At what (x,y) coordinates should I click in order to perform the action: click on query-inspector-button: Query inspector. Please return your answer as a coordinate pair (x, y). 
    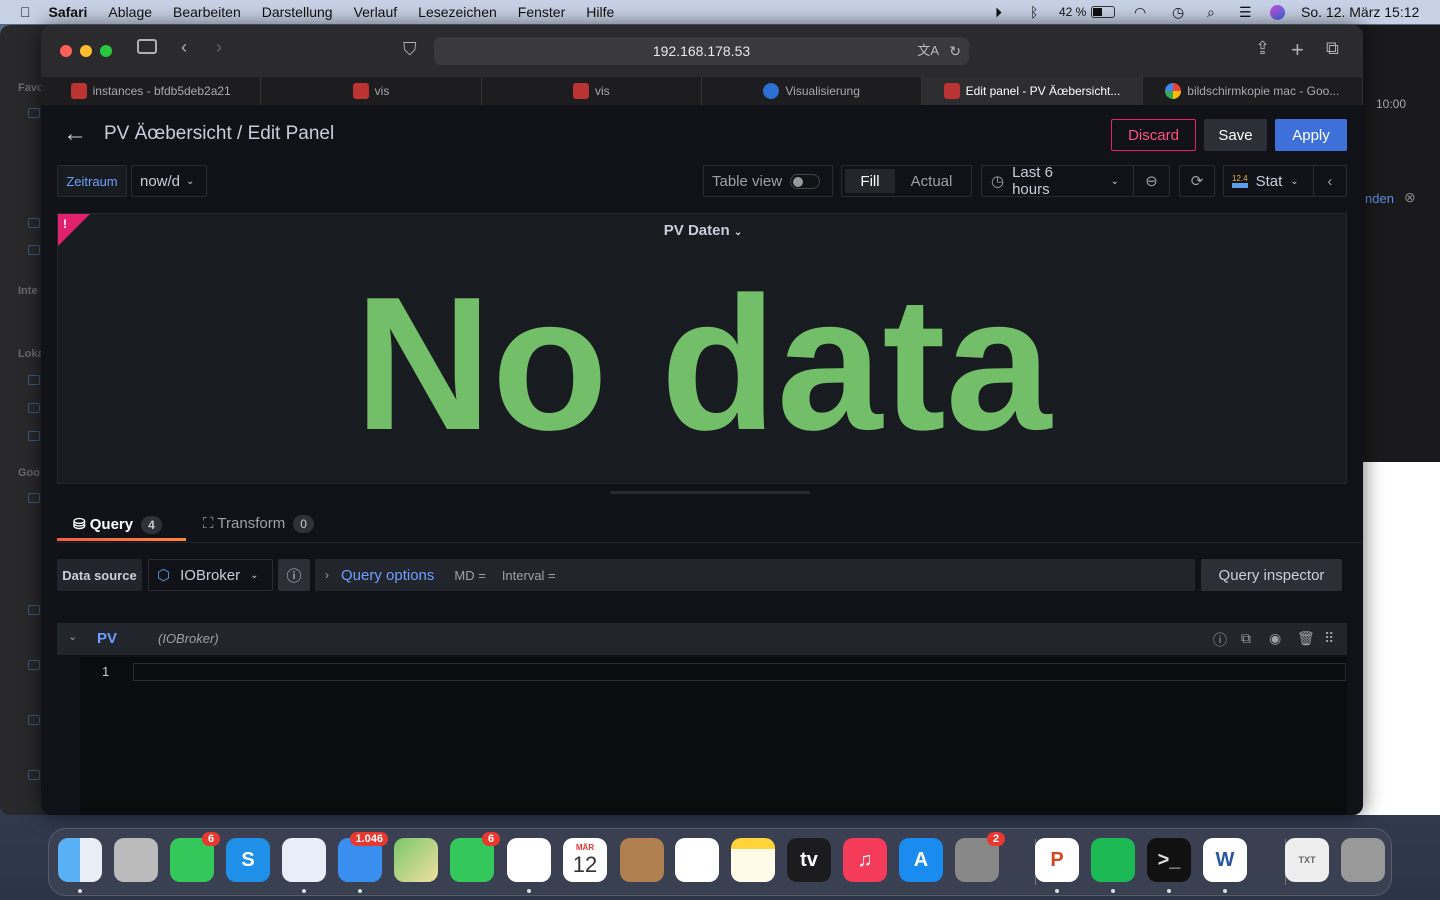
    Looking at the image, I should click on (1271, 575).